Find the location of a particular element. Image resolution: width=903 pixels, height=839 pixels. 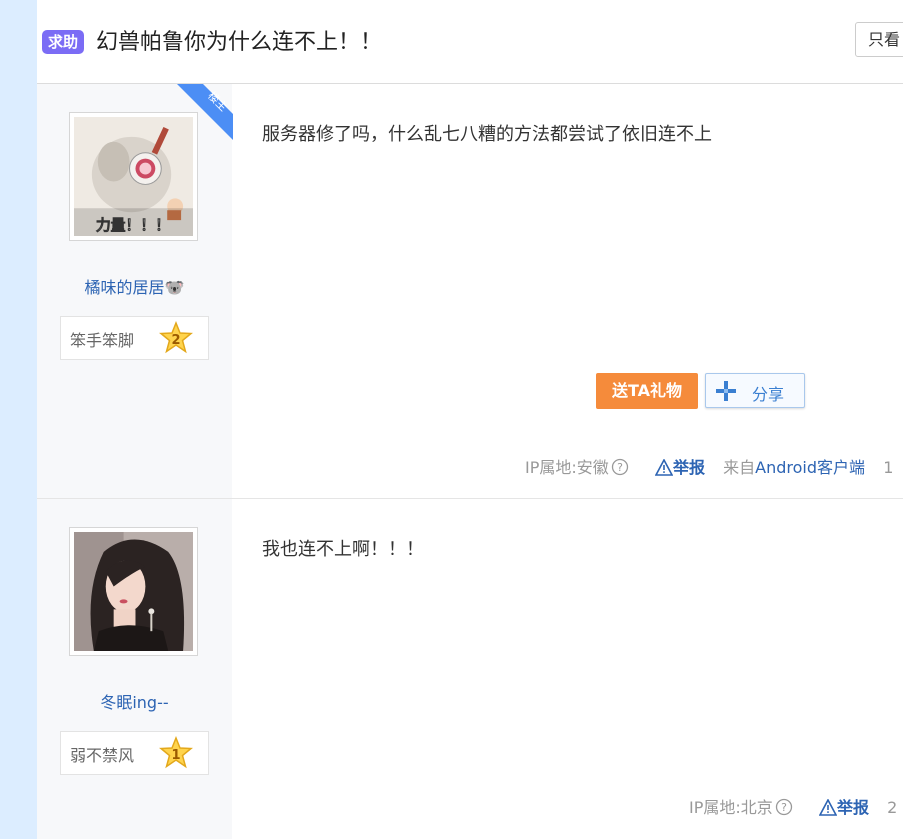

username-link: 橘味的居居🐨 is located at coordinates (134, 286).